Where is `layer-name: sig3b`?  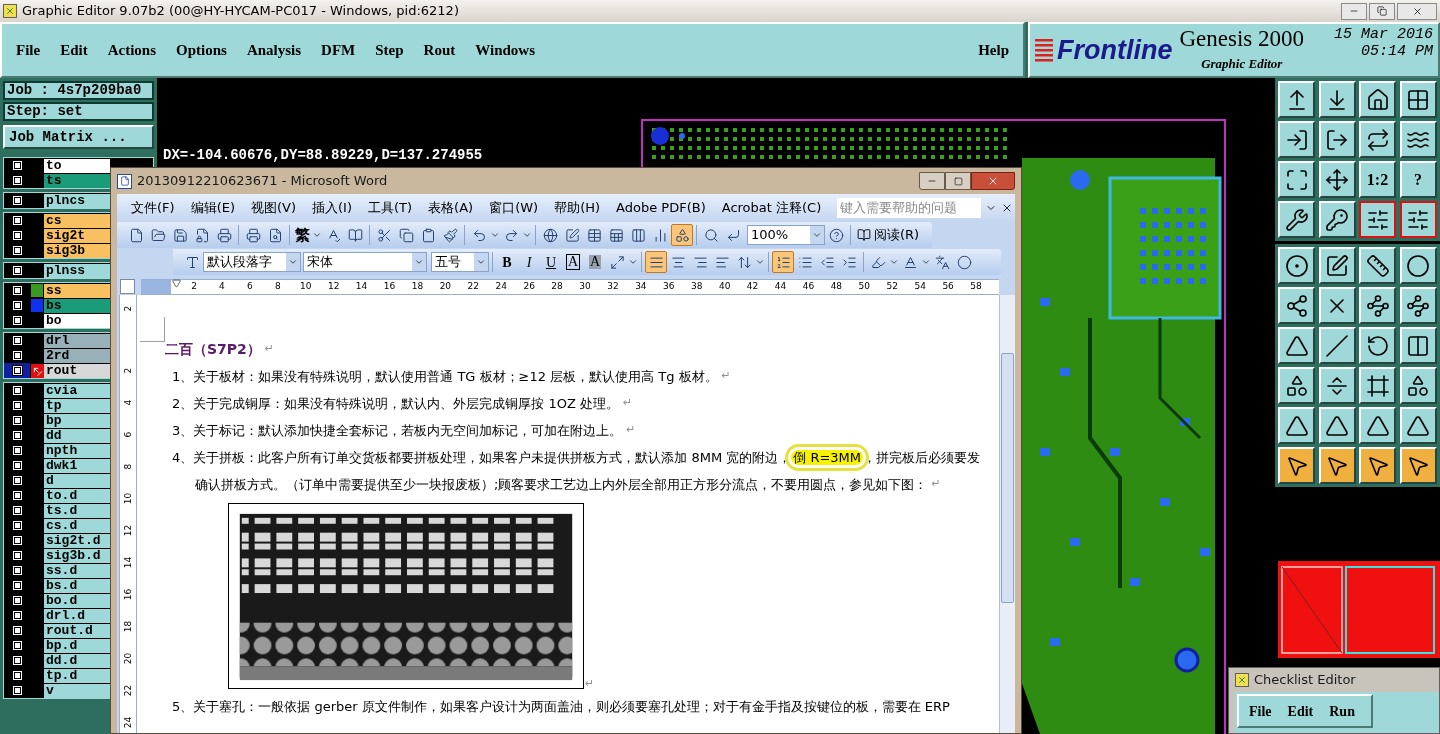
layer-name: sig3b is located at coordinates (77, 250).